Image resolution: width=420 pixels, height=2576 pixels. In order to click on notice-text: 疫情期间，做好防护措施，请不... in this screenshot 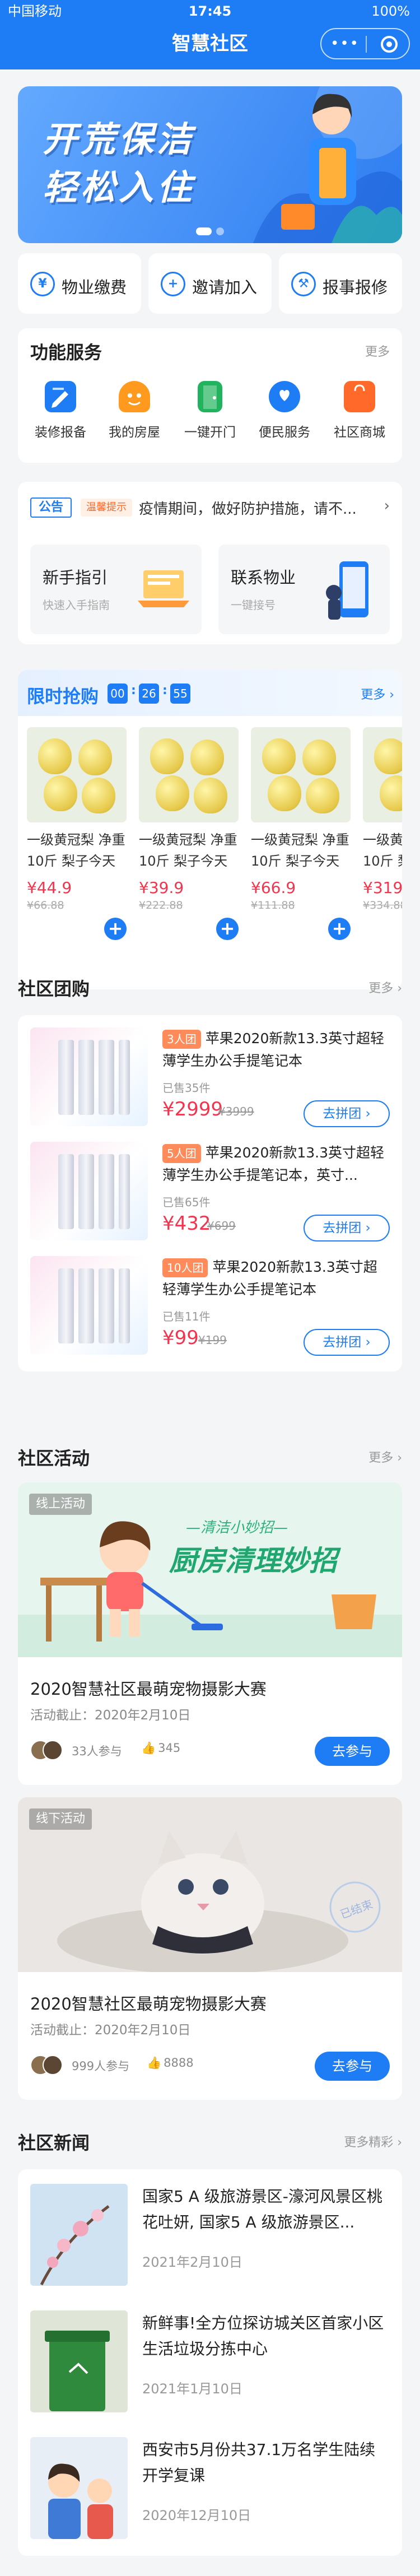, I will do `click(248, 507)`.